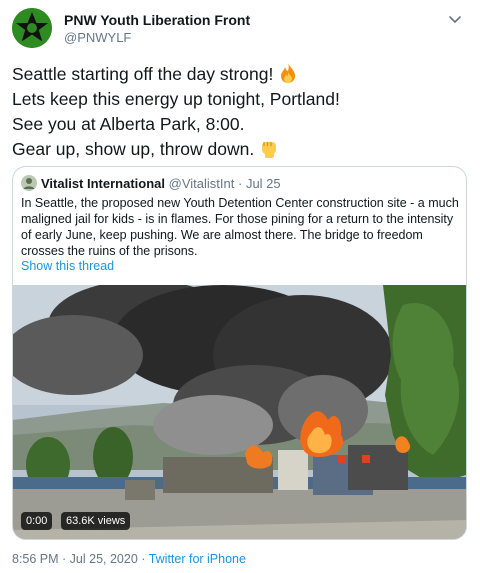 This screenshot has width=480, height=573. What do you see at coordinates (143, 74) in the screenshot?
I see `tweet-line-text: Seattle starting off the day strong!` at bounding box center [143, 74].